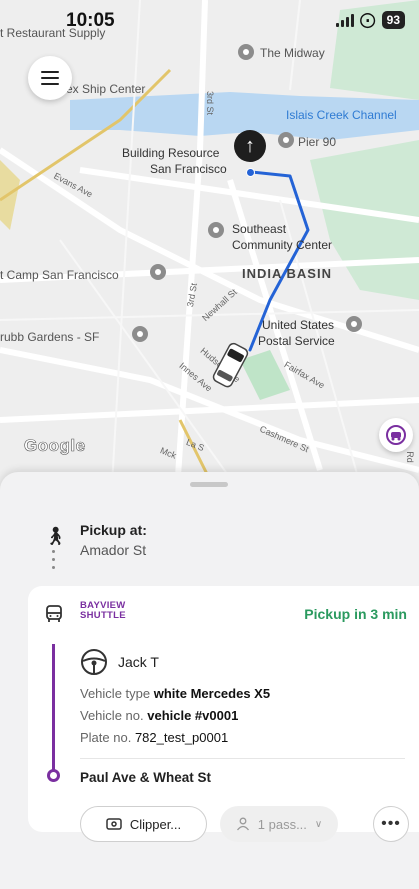 The height and width of the screenshot is (889, 419). I want to click on recenter-vehicle-button, so click(396, 435).